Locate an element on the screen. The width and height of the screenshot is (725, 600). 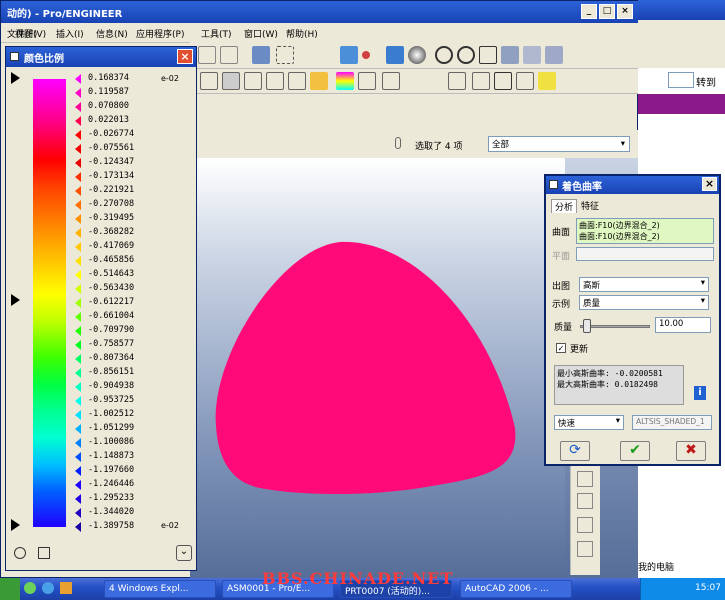
mode-dropdown: 快速 ▾ is located at coordinates (589, 422).